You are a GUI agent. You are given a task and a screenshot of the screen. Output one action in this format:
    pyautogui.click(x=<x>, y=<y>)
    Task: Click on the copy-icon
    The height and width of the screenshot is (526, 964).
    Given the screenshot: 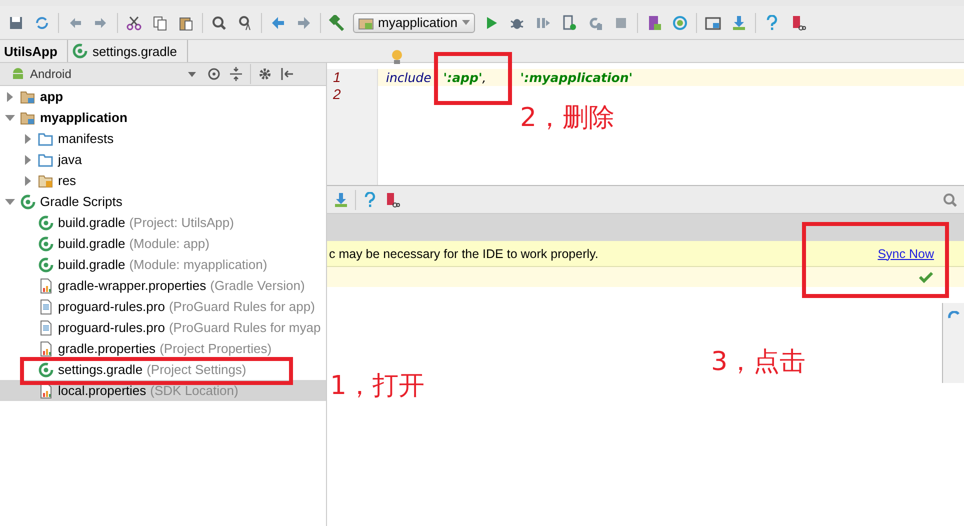 What is the action you would take?
    pyautogui.click(x=160, y=22)
    